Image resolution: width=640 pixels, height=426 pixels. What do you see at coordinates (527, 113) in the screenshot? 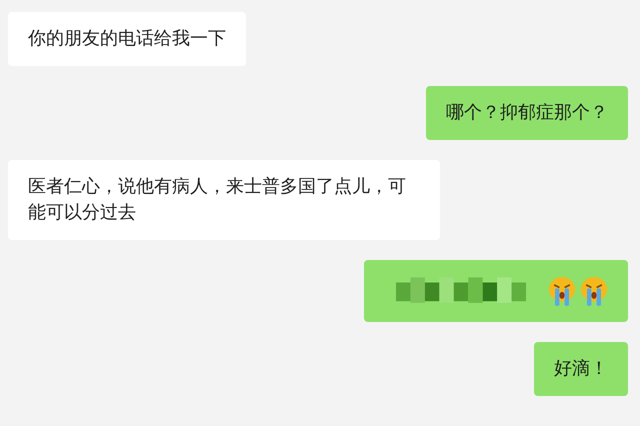
I see `message-text: 哪个？抑郁症那个？` at bounding box center [527, 113].